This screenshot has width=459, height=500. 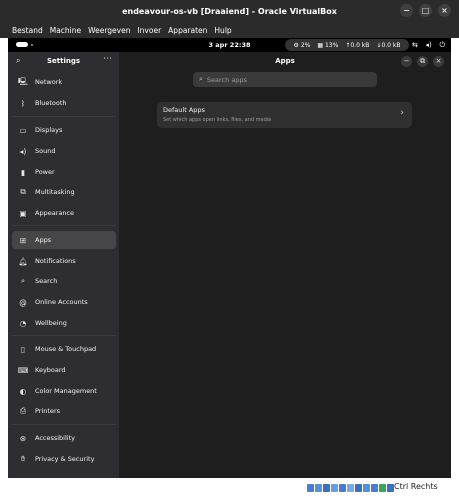 What do you see at coordinates (64, 459) in the screenshot?
I see `sidebar-item-privacy-security: ✋︎ Privacy & Security` at bounding box center [64, 459].